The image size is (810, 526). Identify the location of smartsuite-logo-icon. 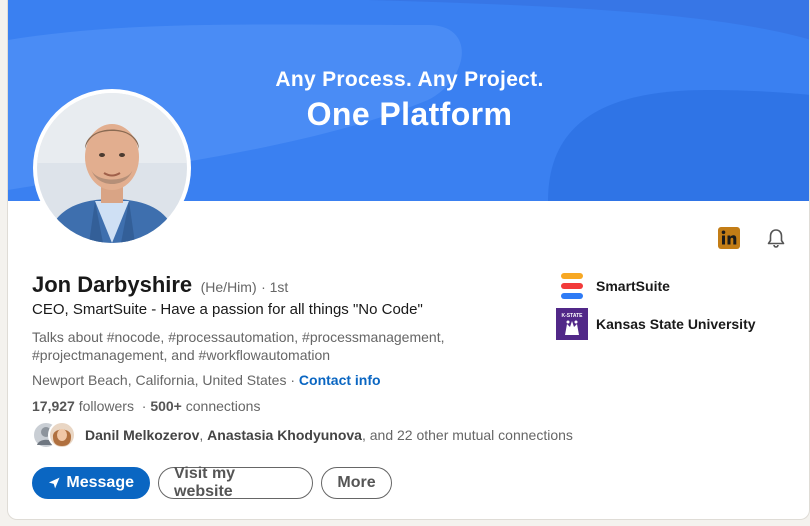
(572, 286).